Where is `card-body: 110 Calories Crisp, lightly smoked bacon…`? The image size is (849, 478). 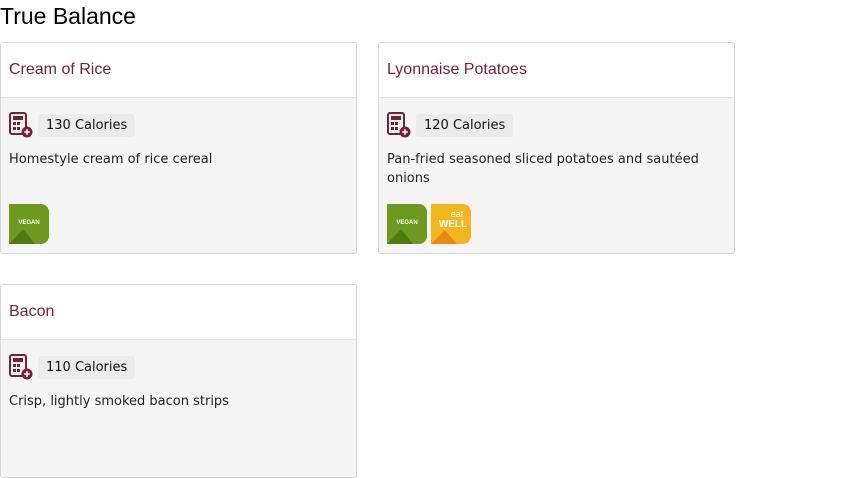 card-body: 110 Calories Crisp, lightly smoked bacon… is located at coordinates (178, 408).